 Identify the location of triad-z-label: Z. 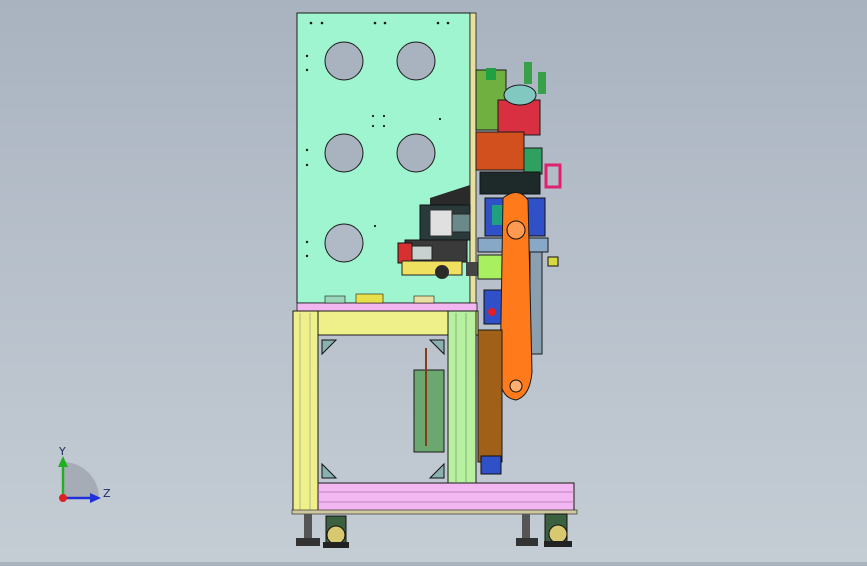
(107, 493).